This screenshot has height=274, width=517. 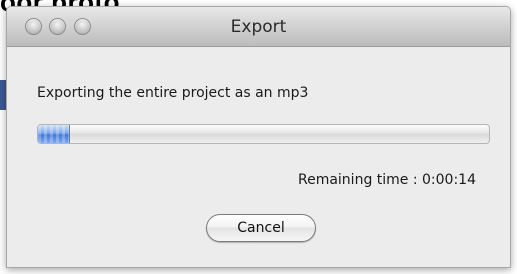 I want to click on export-message: Exporting the entire project as an mp3, so click(x=173, y=93).